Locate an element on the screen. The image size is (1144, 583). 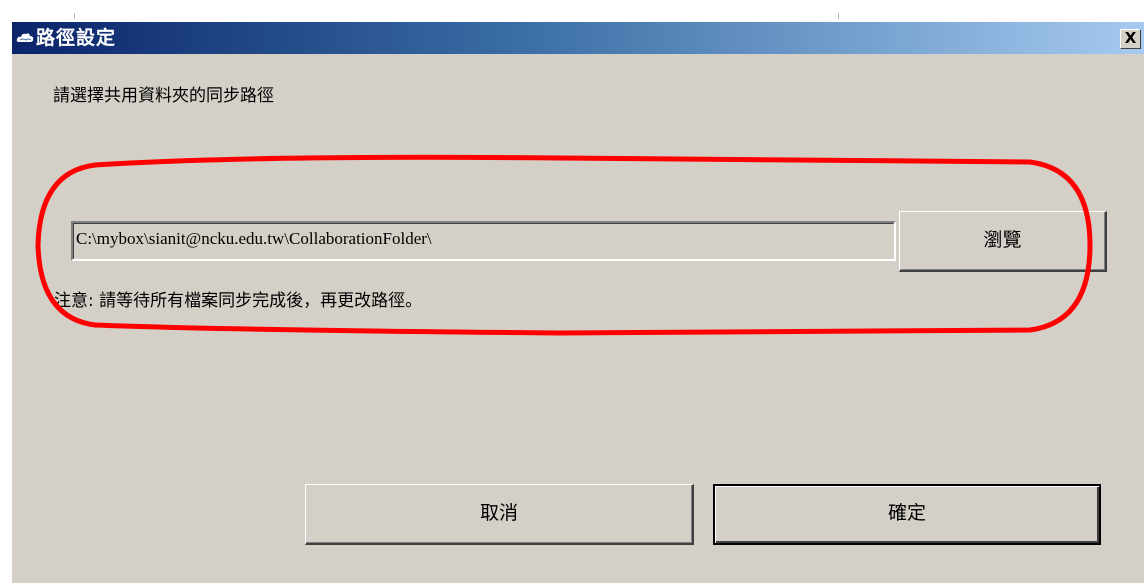
title-bar: 路徑設定 X is located at coordinates (578, 38).